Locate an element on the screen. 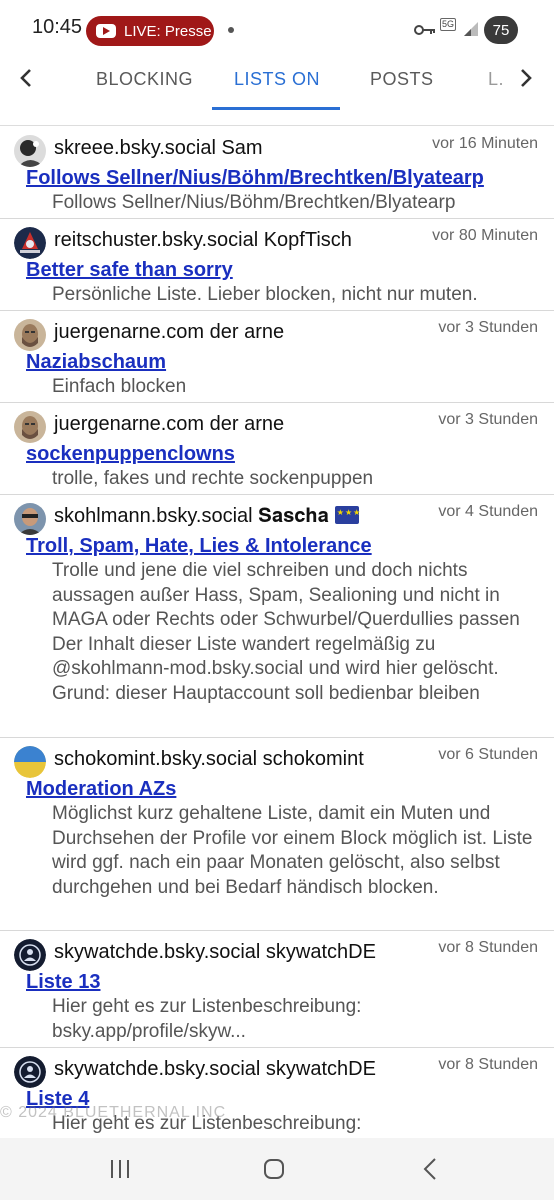 The height and width of the screenshot is (1200, 554). list-author: skohlmann.bsky.social 𝐒𝐚𝐬𝐜𝐡𝐚 is located at coordinates (207, 516).